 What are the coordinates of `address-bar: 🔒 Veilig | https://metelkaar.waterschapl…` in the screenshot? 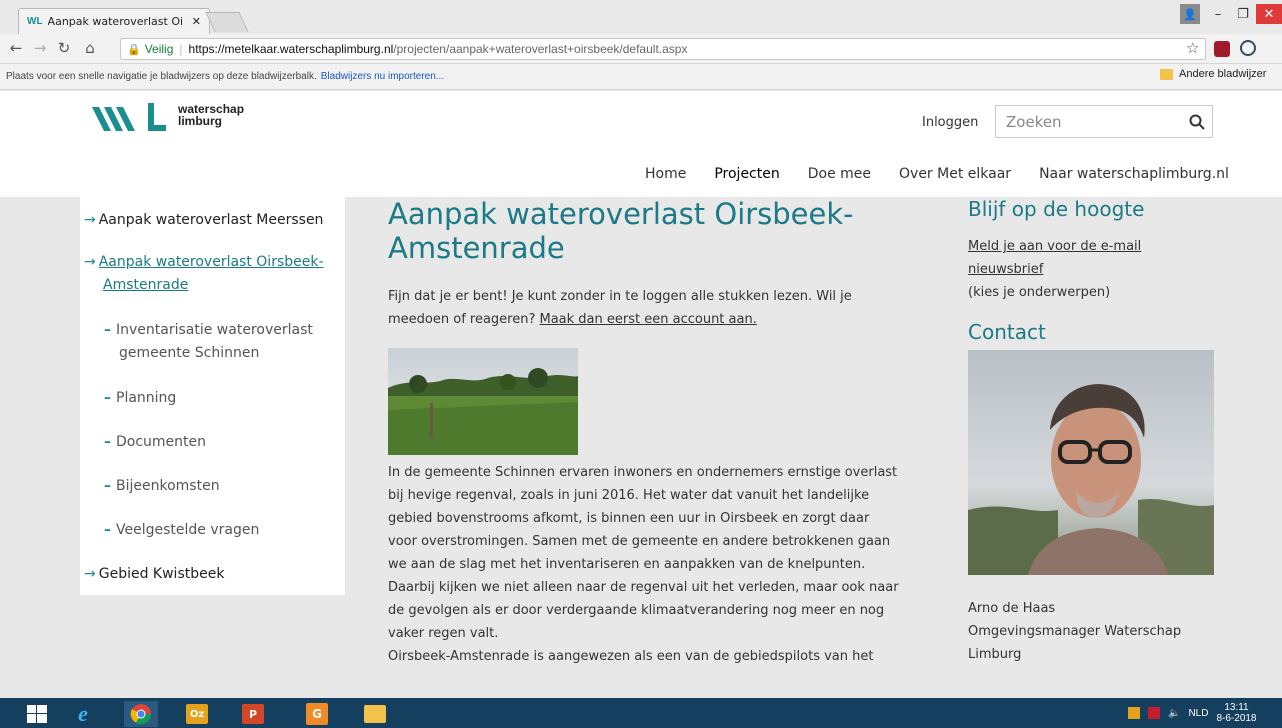 It's located at (663, 49).